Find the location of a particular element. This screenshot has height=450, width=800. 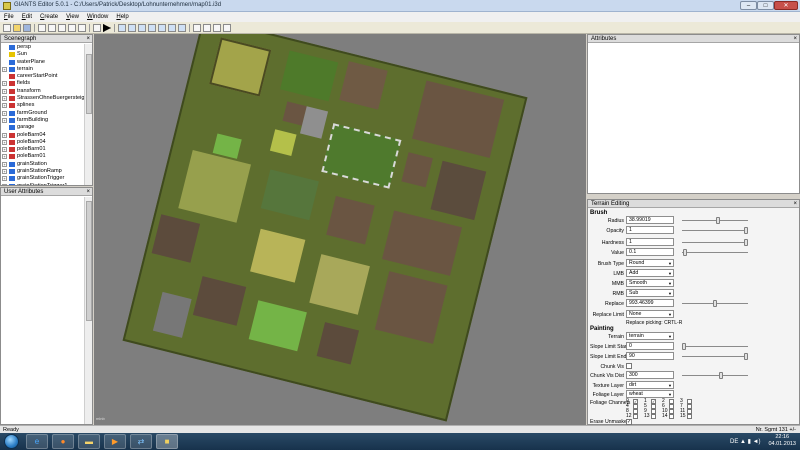

opacity-slider is located at coordinates (715, 230).